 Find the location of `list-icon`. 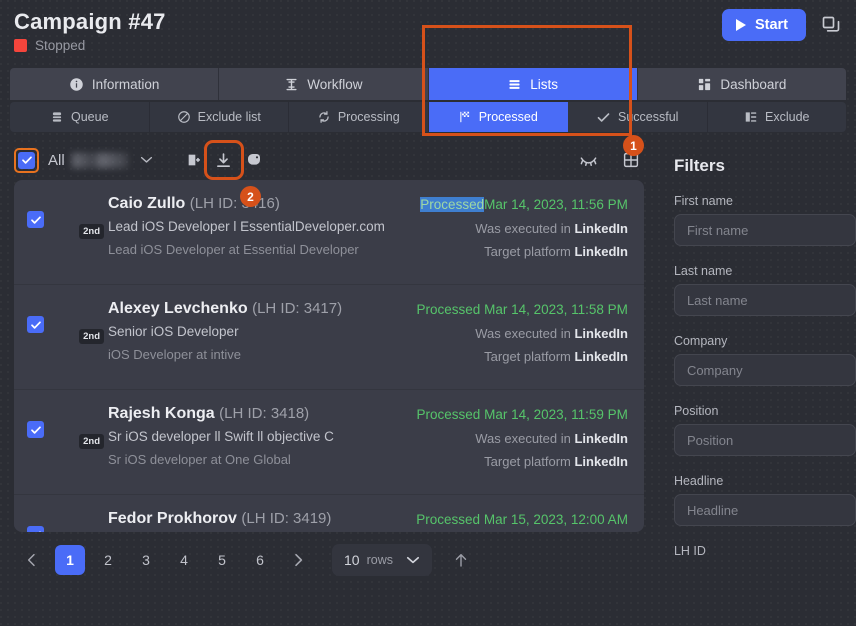

list-icon is located at coordinates (514, 84).